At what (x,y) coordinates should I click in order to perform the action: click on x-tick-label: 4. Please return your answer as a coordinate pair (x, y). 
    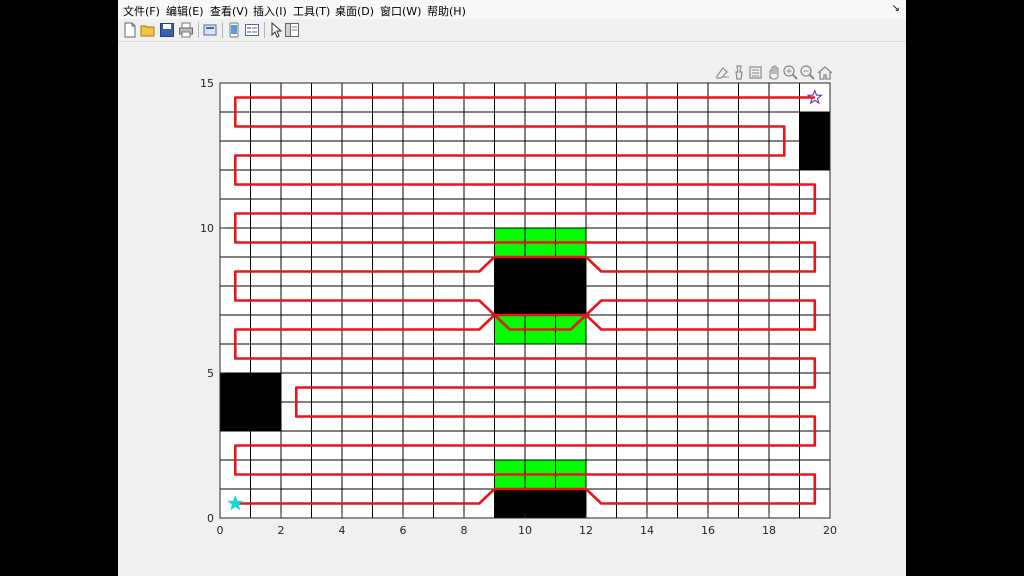
    Looking at the image, I should click on (342, 530).